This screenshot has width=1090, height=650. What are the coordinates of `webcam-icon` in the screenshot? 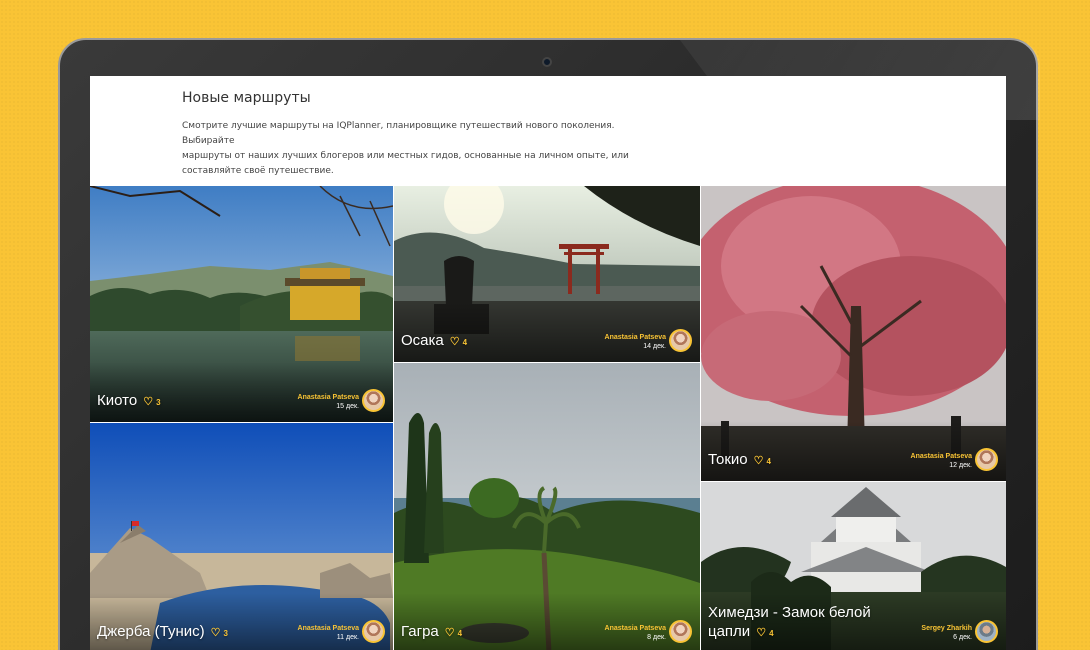 It's located at (547, 62).